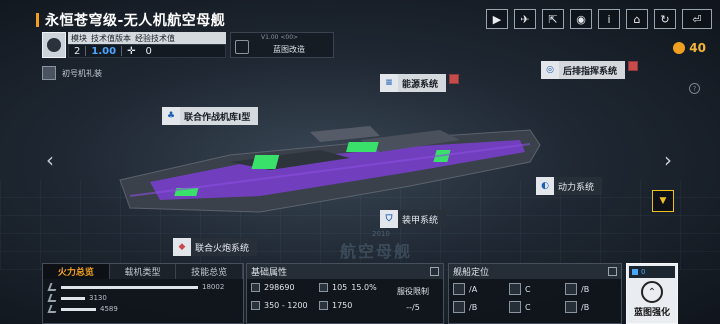  Describe the element at coordinates (422, 219) in the screenshot. I see `armor-label: 装甲系统` at that location.